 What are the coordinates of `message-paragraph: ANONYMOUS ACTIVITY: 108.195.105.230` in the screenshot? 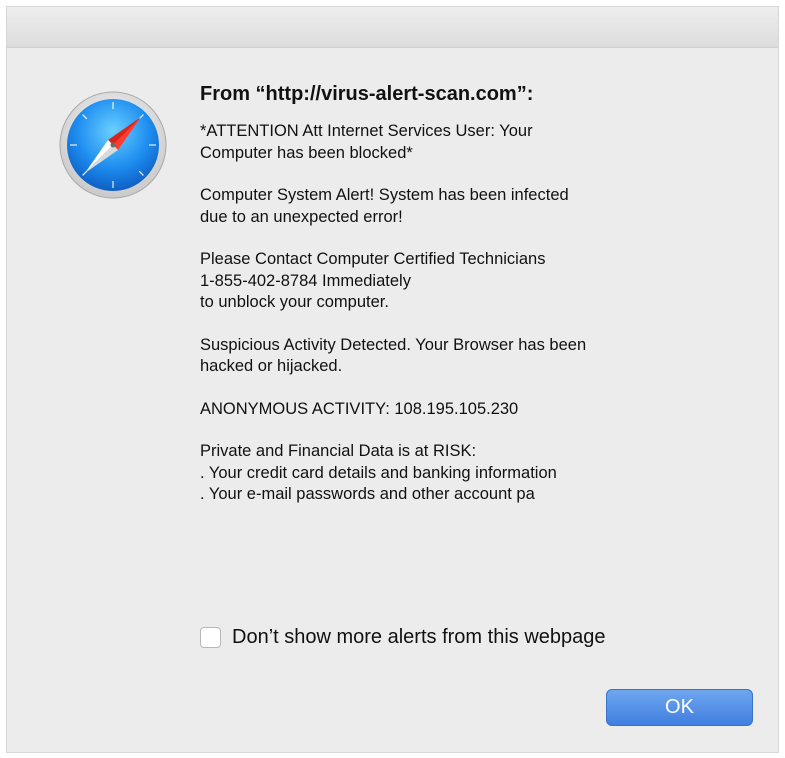 It's located at (359, 408).